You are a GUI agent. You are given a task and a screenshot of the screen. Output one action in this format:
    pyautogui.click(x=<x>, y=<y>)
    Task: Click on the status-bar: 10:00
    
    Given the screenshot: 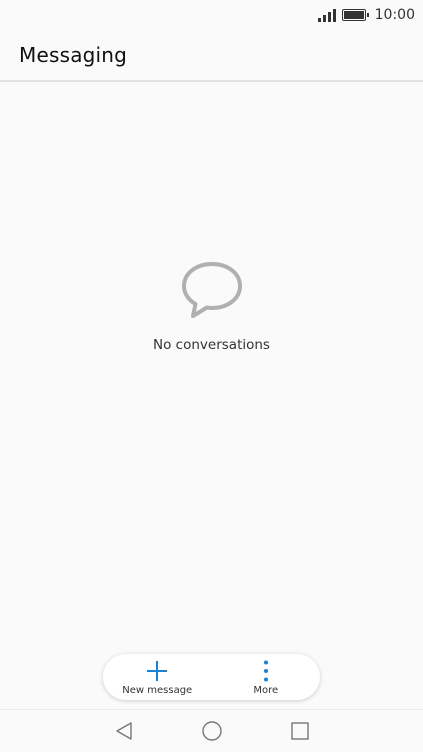 What is the action you would take?
    pyautogui.click(x=211, y=15)
    